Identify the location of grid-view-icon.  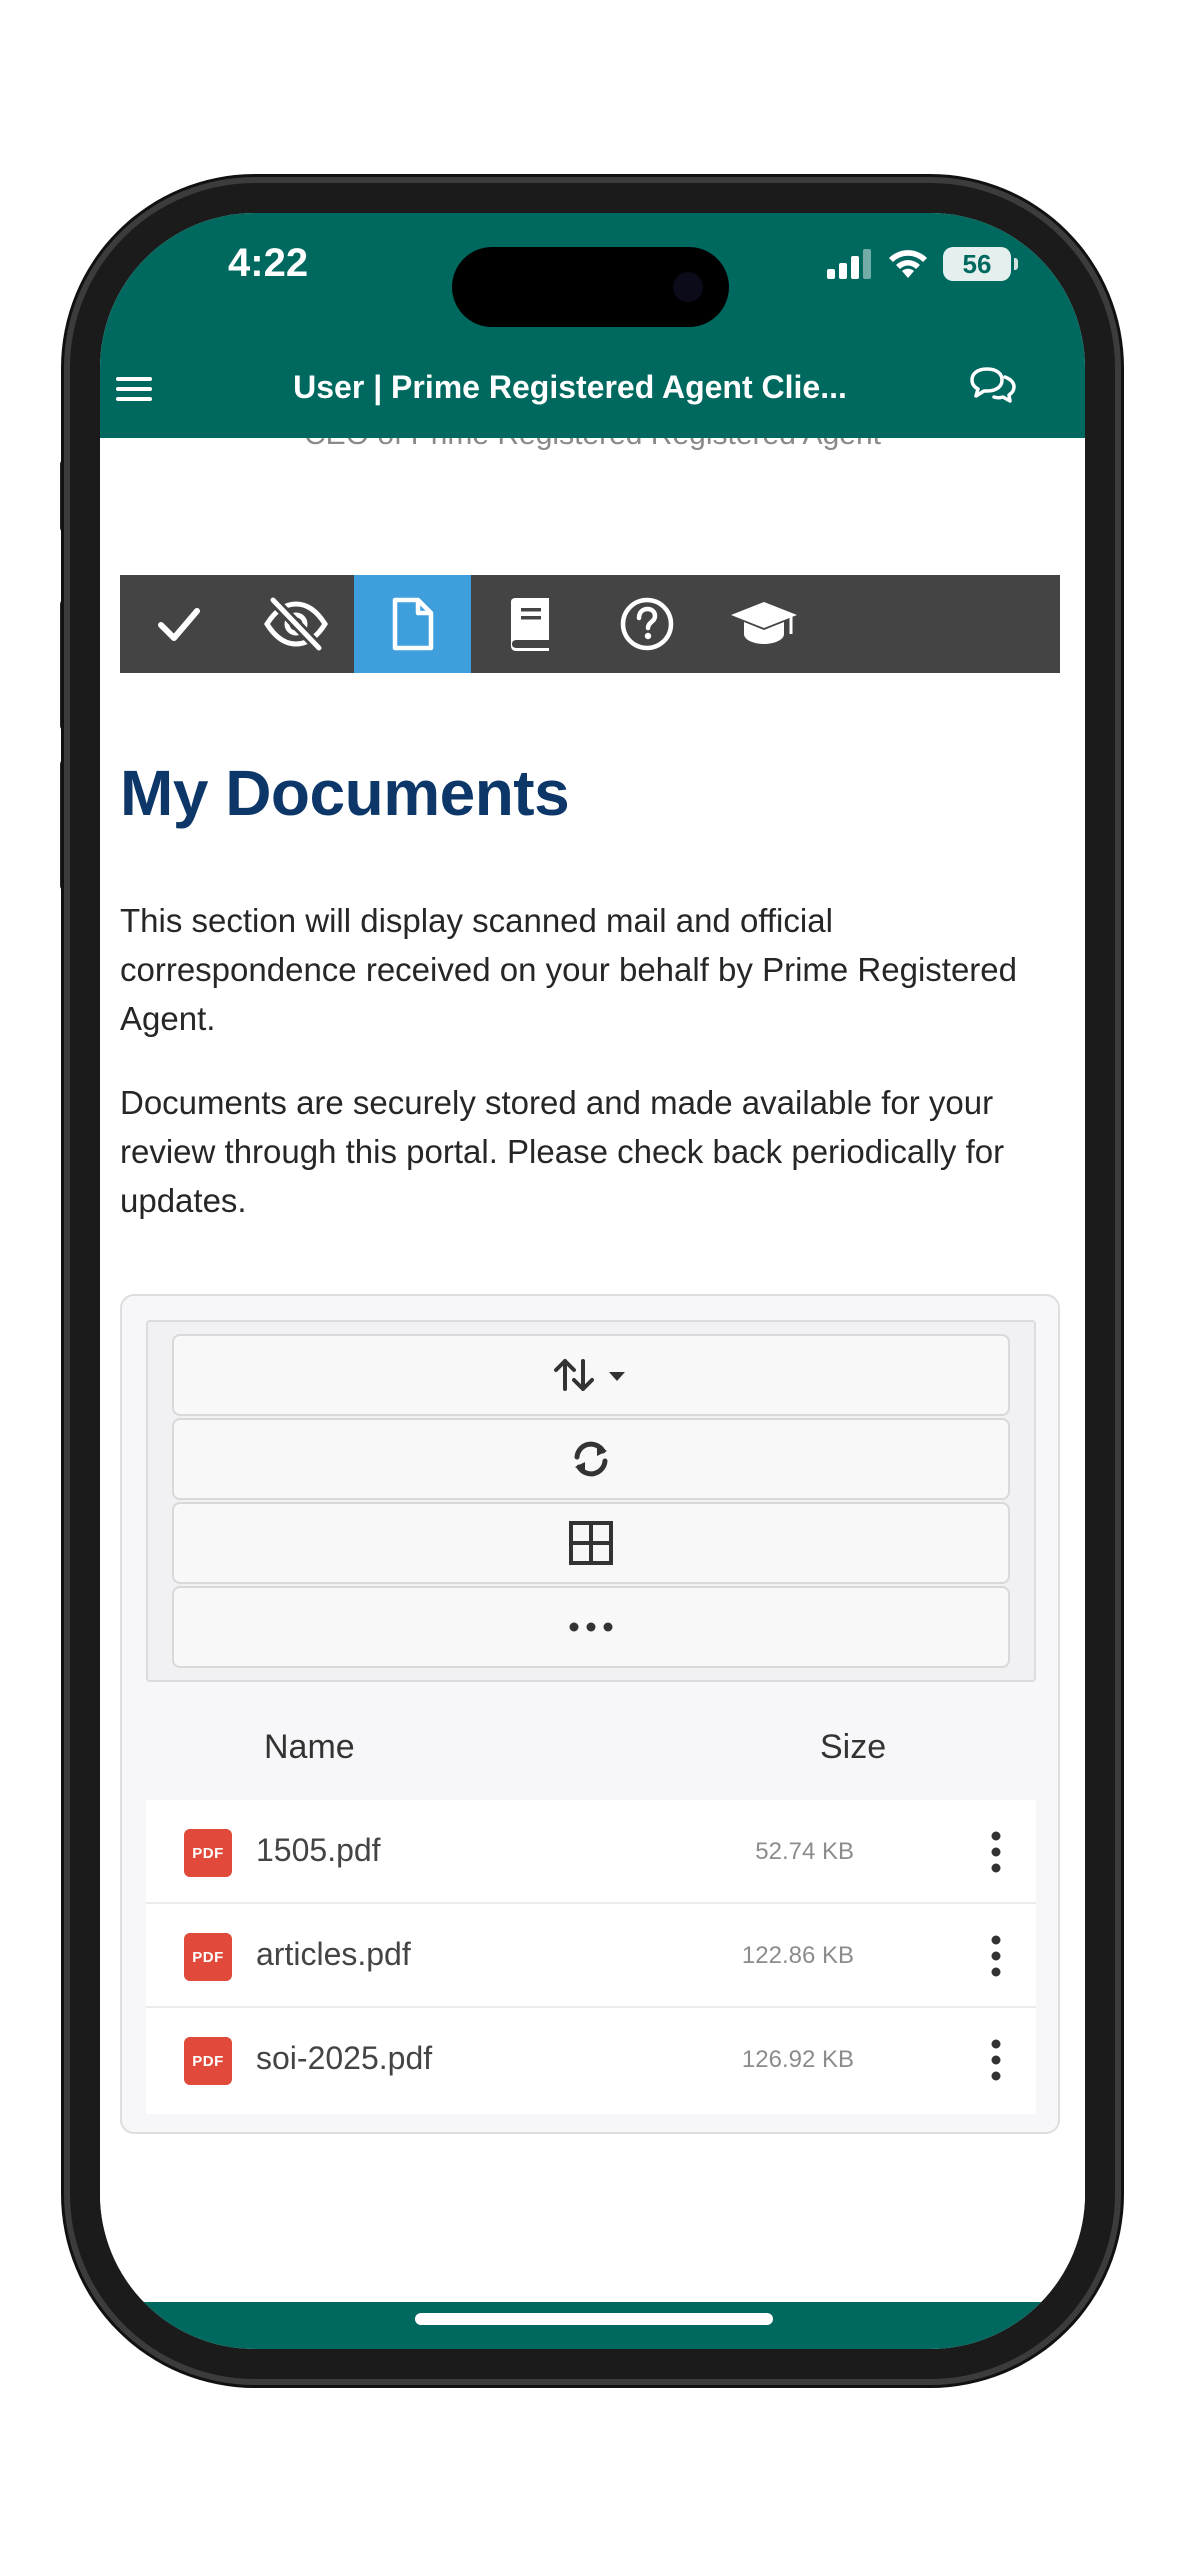
(591, 1543).